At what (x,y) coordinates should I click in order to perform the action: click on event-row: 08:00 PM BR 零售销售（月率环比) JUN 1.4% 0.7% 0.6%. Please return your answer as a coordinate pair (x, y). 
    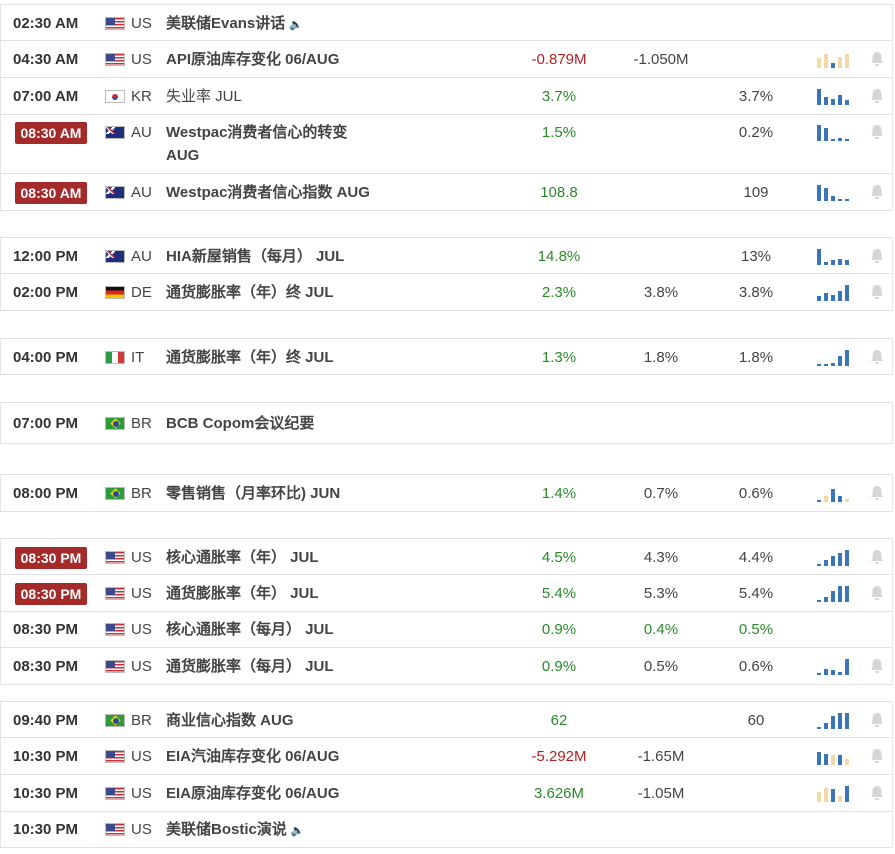
    Looking at the image, I should click on (446, 493).